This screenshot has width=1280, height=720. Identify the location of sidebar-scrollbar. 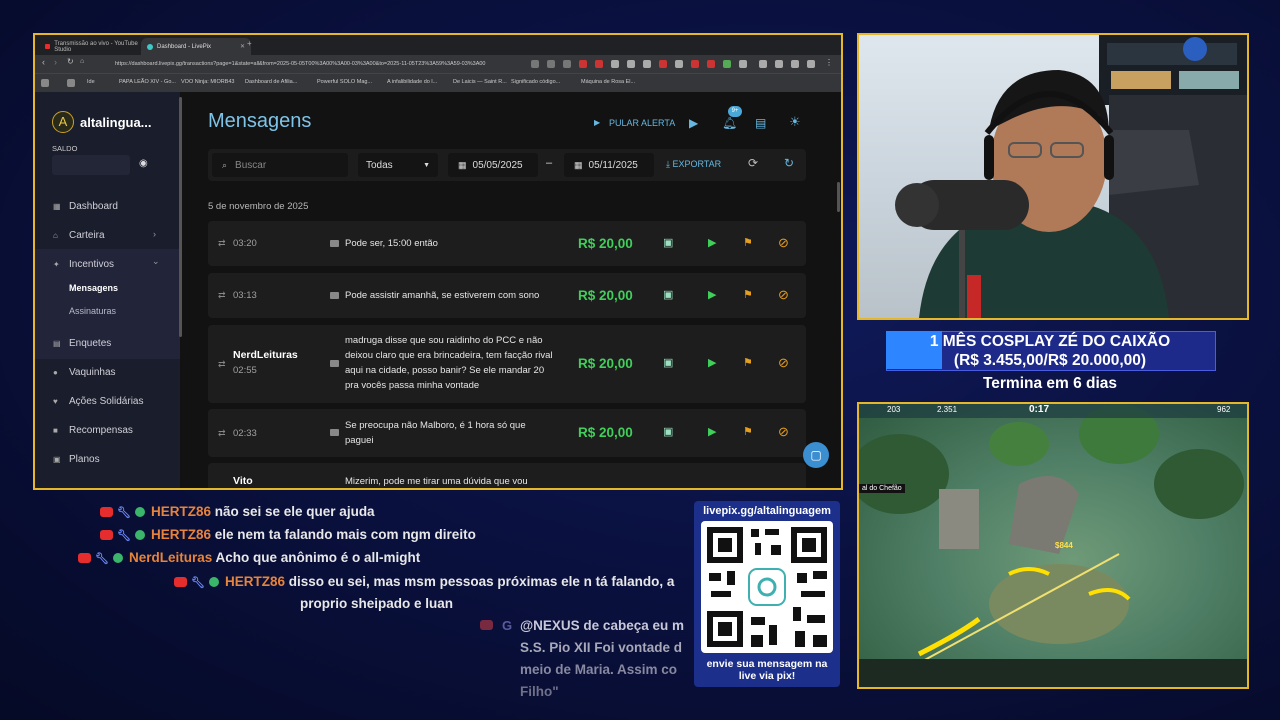
(180, 217).